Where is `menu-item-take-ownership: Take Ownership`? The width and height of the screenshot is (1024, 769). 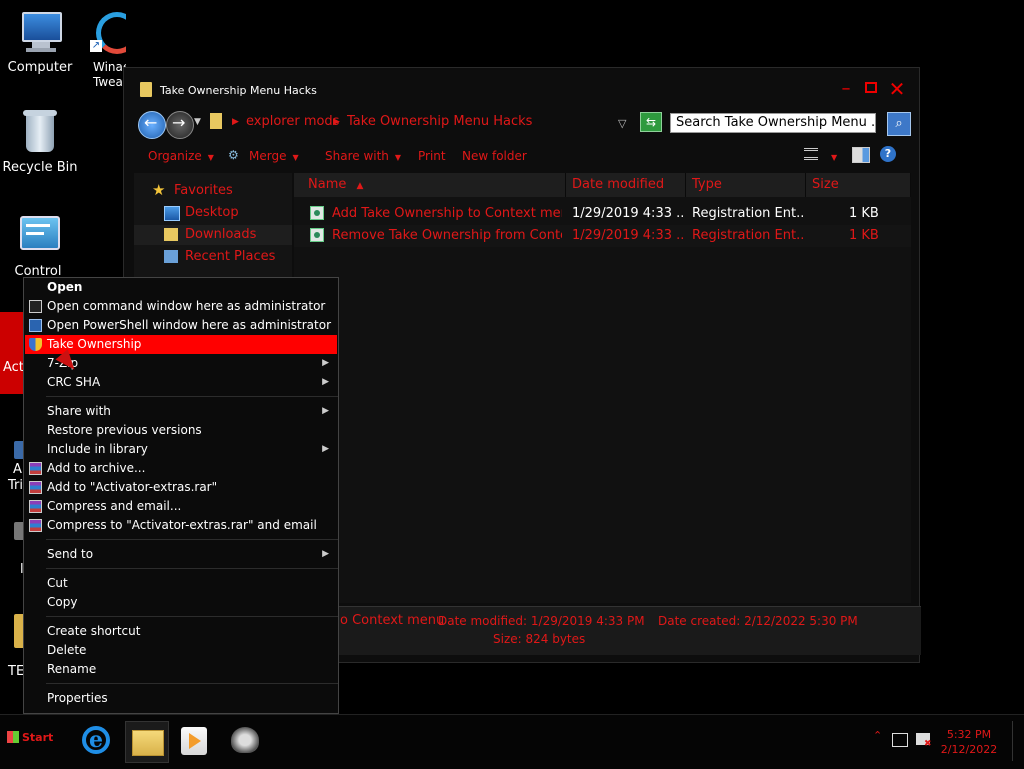
menu-item-take-ownership: Take Ownership is located at coordinates (181, 344).